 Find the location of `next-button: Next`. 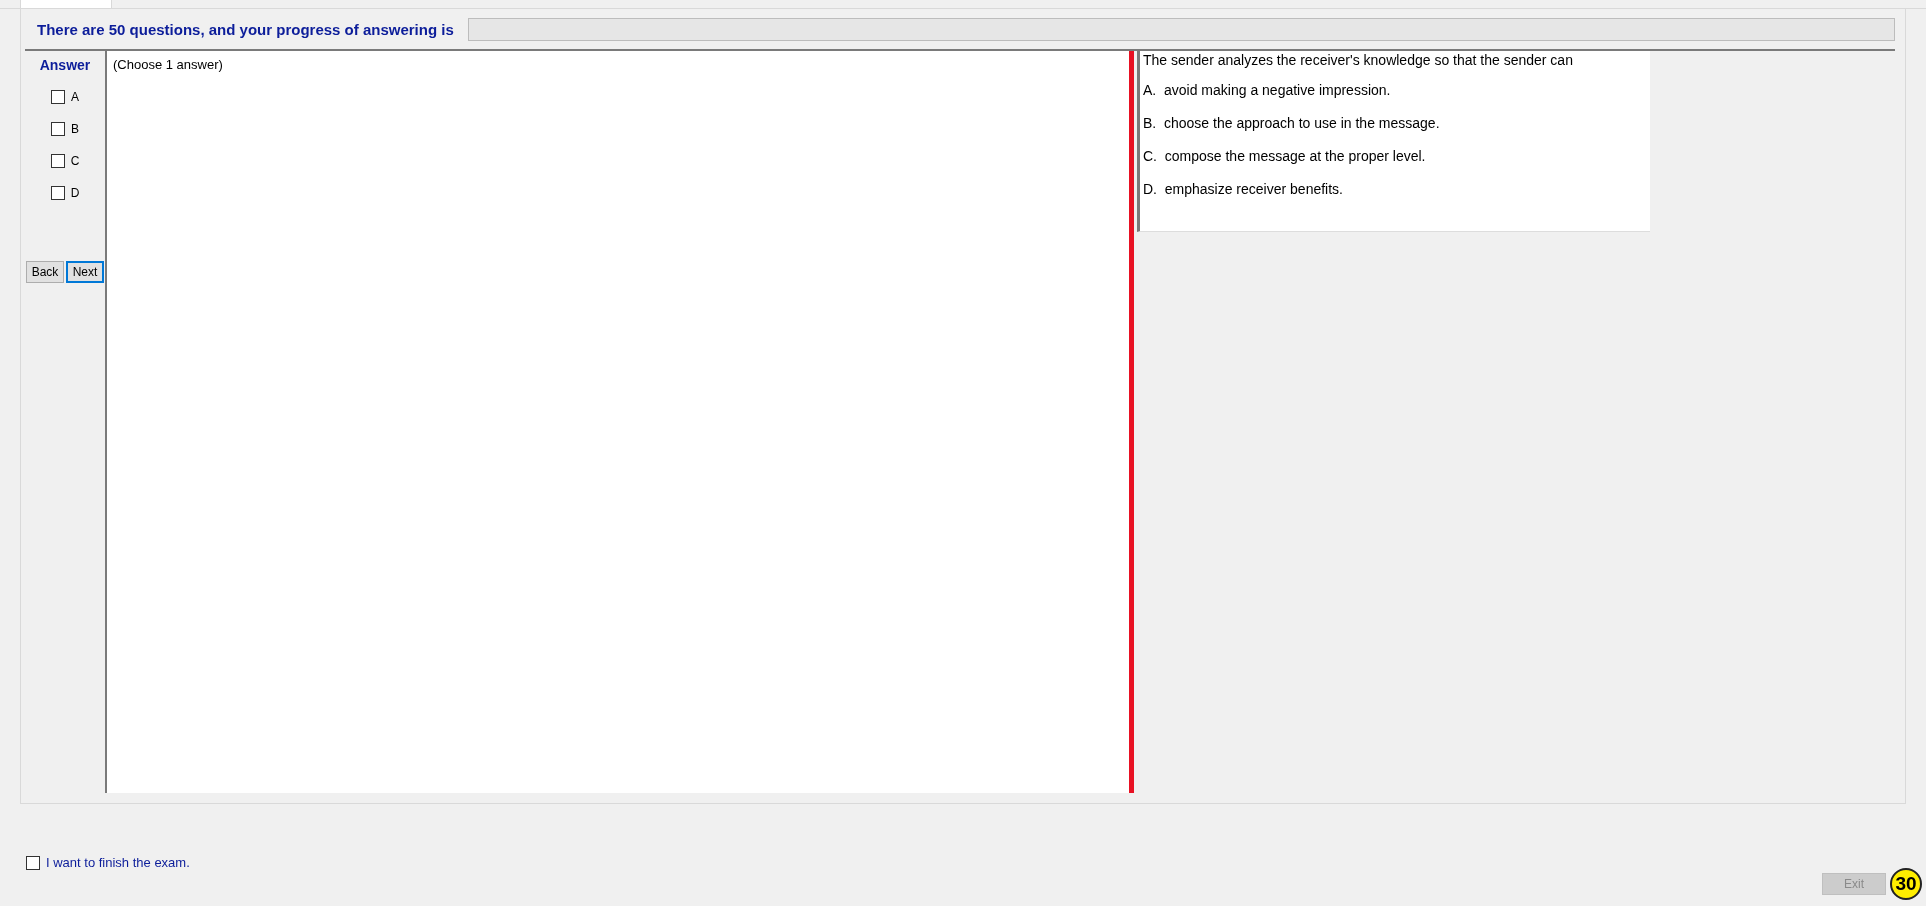

next-button: Next is located at coordinates (85, 272).